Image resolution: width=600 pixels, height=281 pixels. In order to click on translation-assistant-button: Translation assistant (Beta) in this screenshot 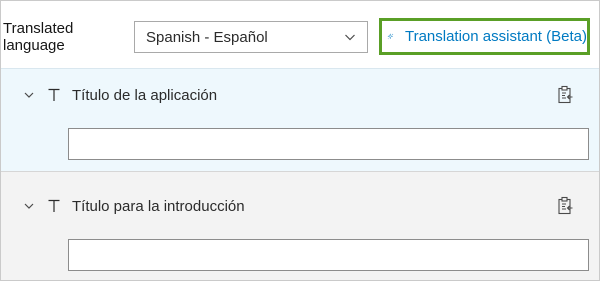, I will do `click(484, 36)`.